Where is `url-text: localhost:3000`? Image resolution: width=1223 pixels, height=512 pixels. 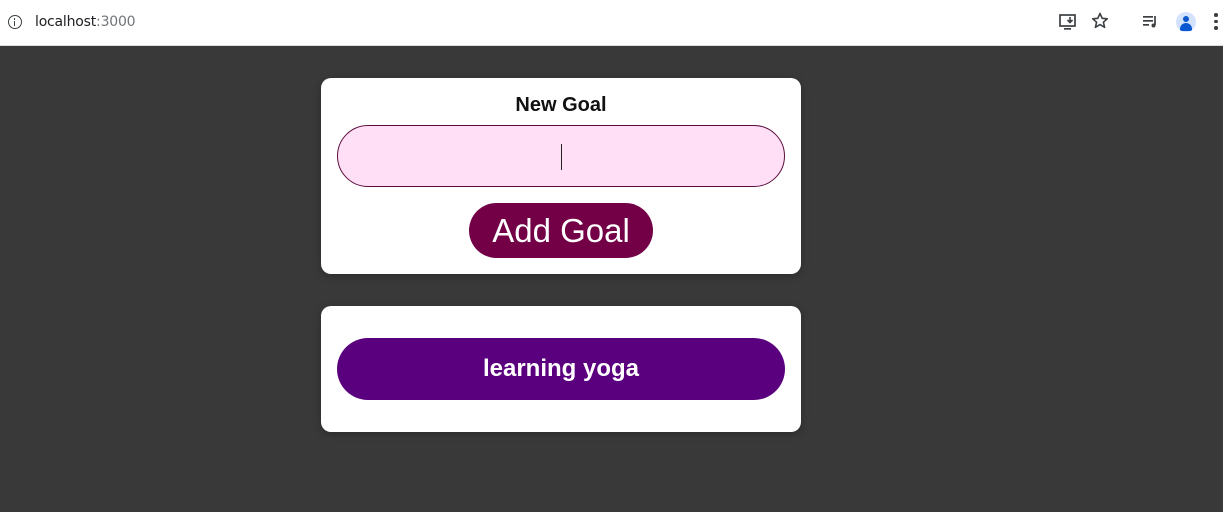 url-text: localhost:3000 is located at coordinates (85, 22).